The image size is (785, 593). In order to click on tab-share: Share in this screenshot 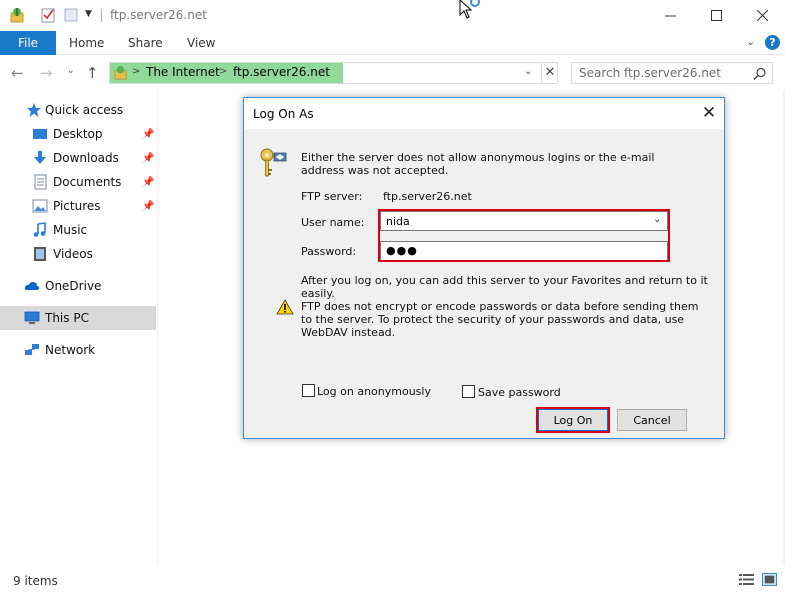, I will do `click(145, 43)`.